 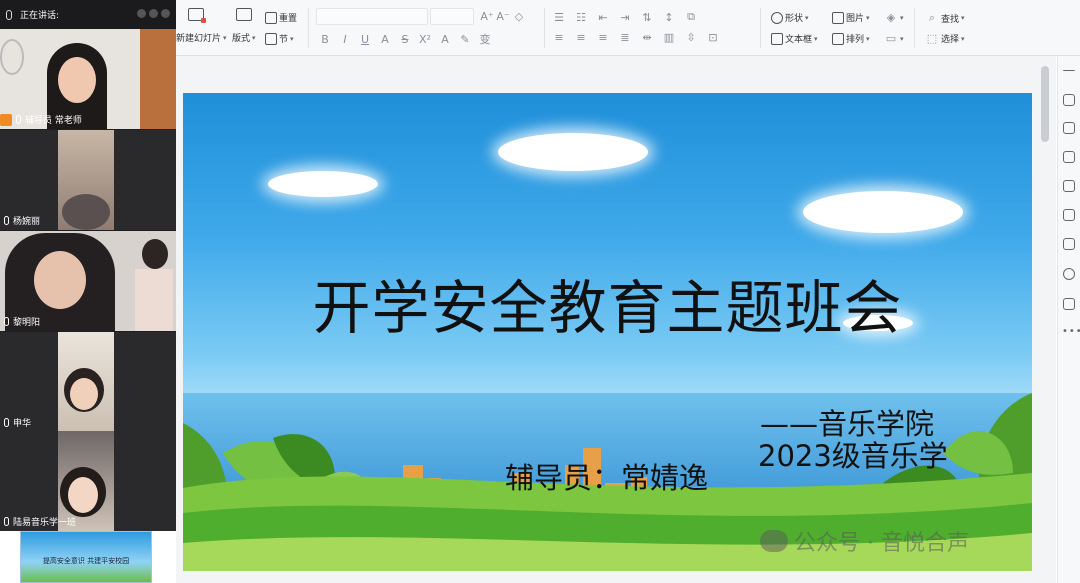 I want to click on close-icon, so click(x=165, y=13).